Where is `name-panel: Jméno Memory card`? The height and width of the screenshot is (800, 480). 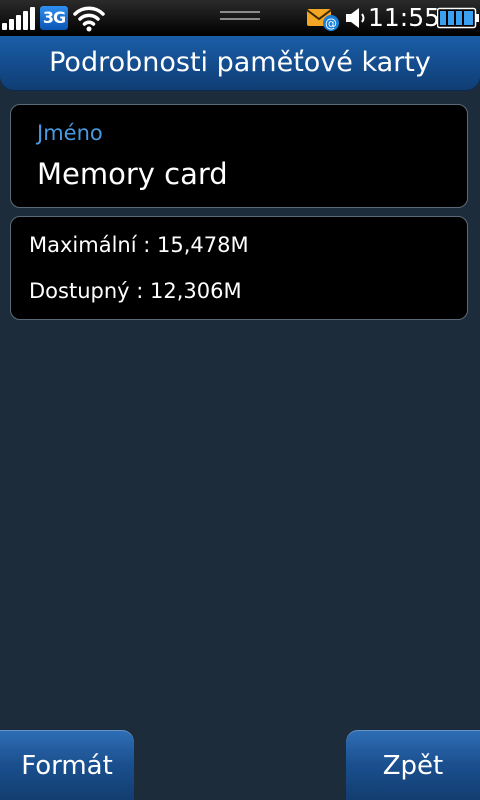
name-panel: Jméno Memory card is located at coordinates (239, 156).